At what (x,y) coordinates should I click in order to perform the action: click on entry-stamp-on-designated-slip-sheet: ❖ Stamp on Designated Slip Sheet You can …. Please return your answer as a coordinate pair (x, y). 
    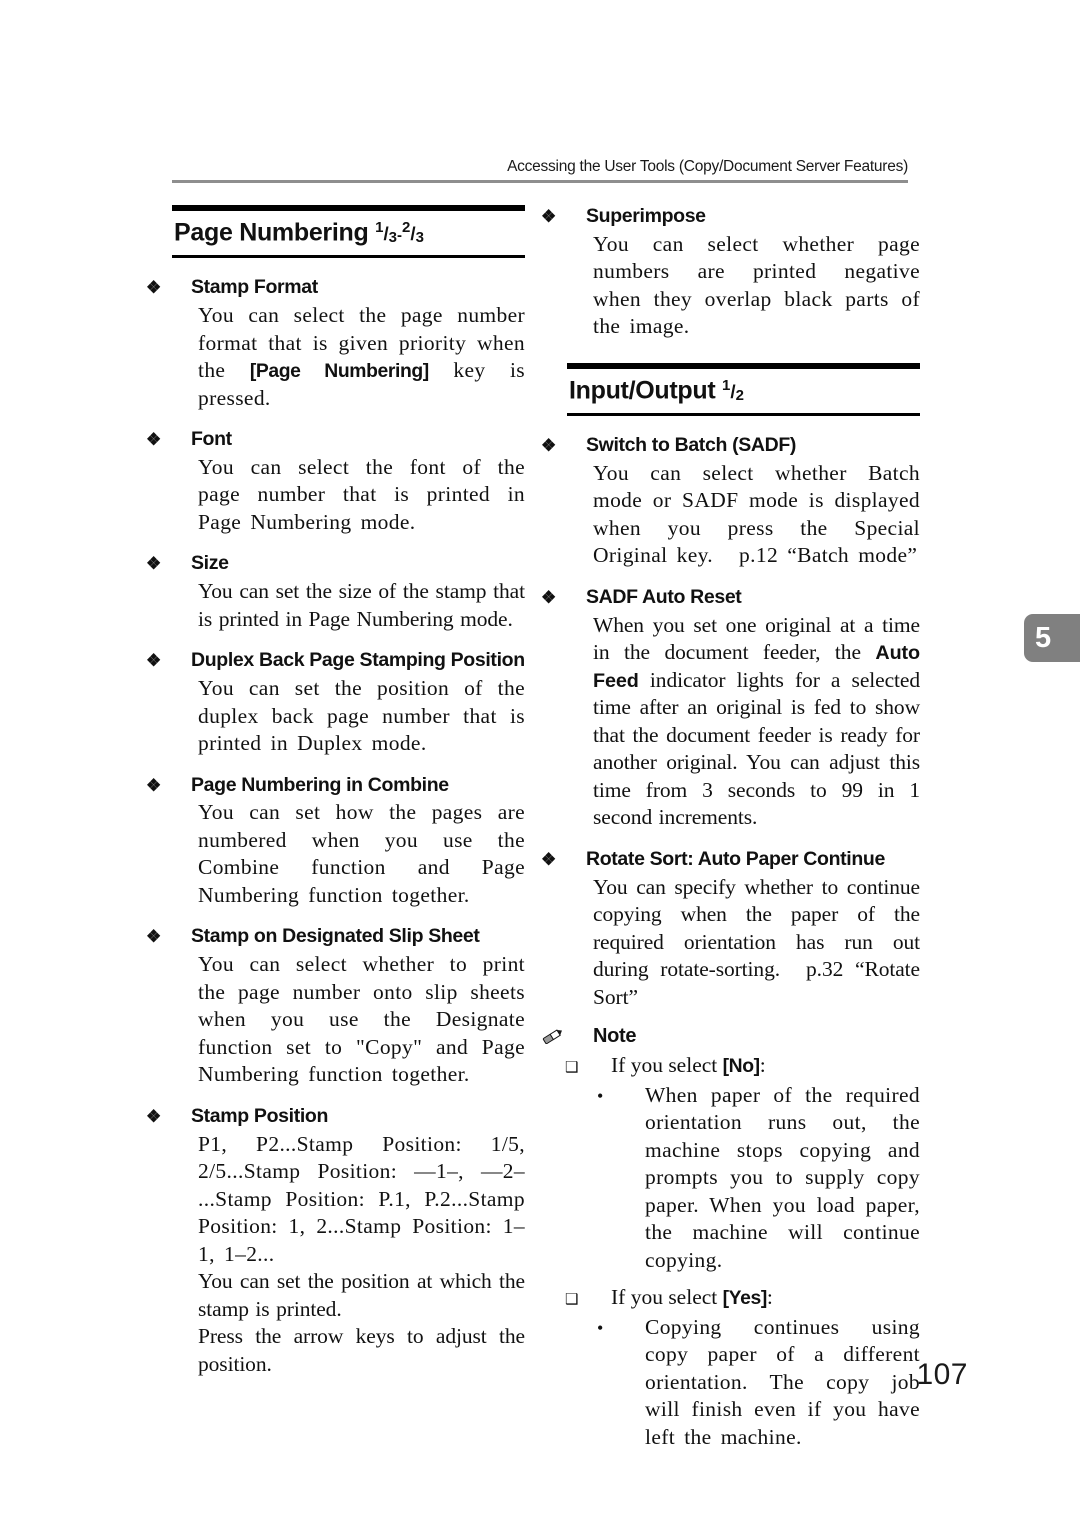
    Looking at the image, I should click on (335, 1006).